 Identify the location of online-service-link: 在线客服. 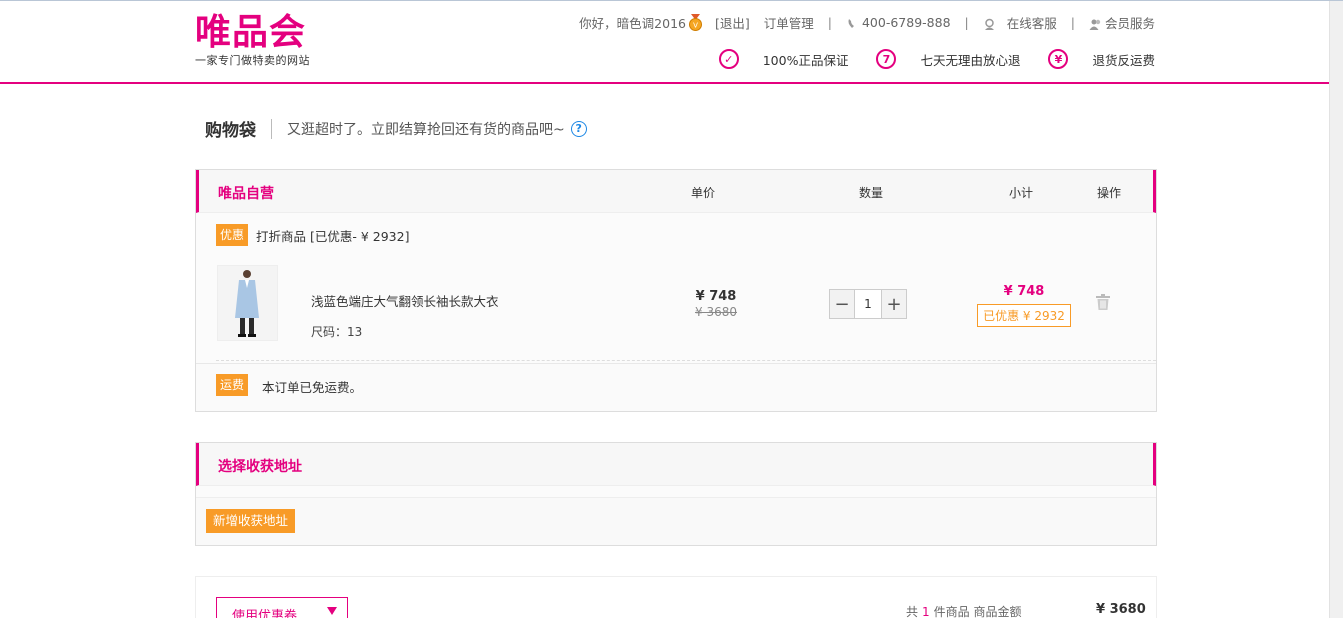
(1020, 22).